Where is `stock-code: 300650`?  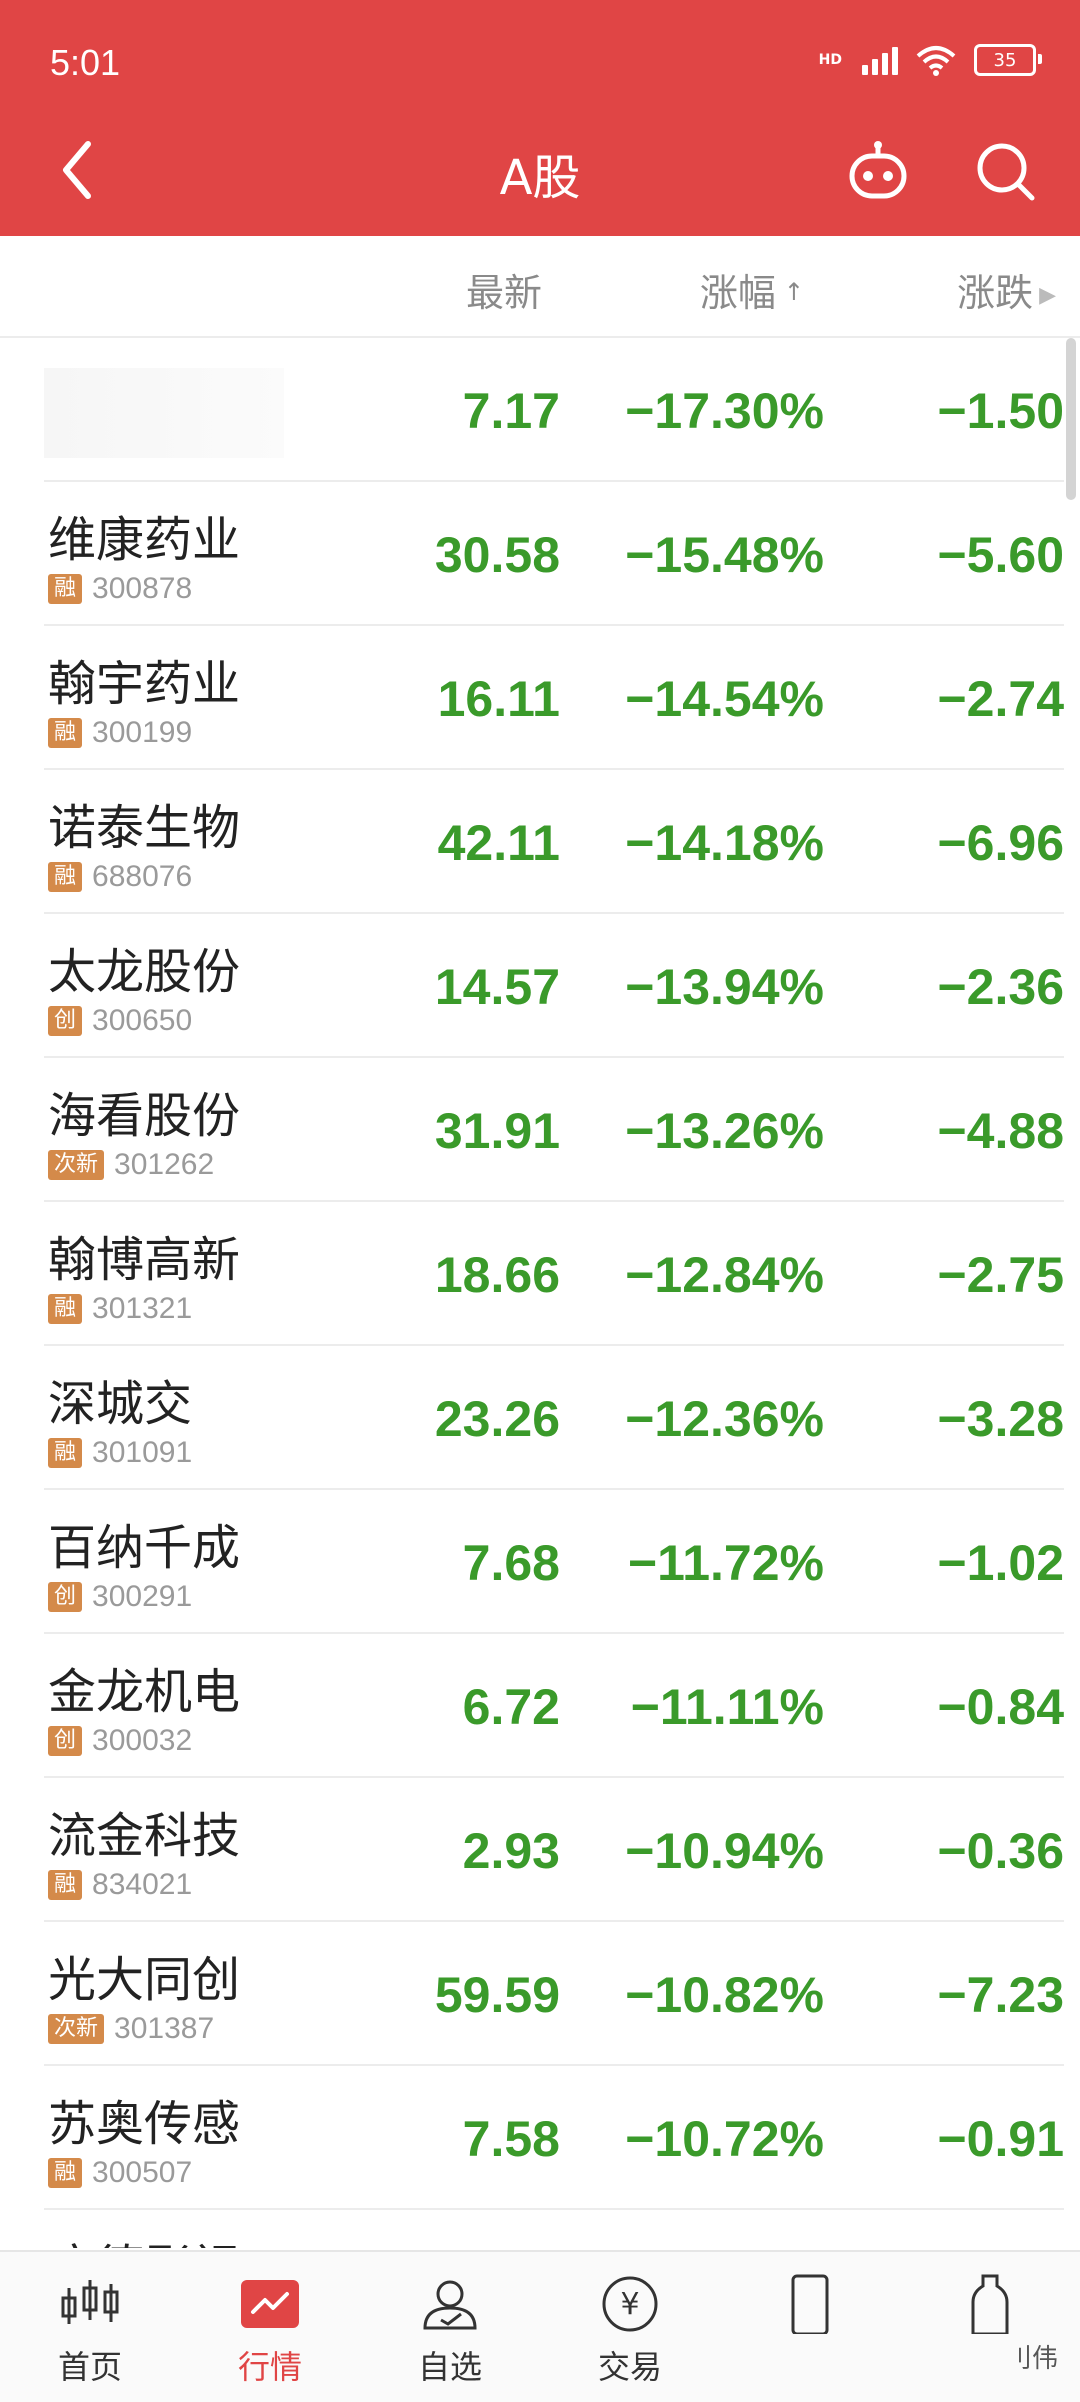
stock-code: 300650 is located at coordinates (142, 1020).